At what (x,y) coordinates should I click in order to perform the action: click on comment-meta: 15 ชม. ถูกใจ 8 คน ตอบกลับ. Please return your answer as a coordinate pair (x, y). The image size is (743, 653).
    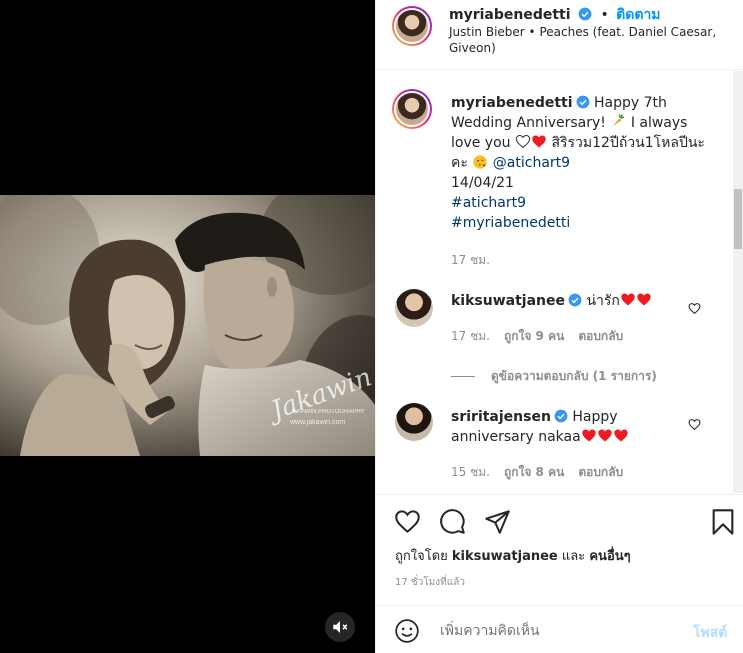
    Looking at the image, I should click on (537, 472).